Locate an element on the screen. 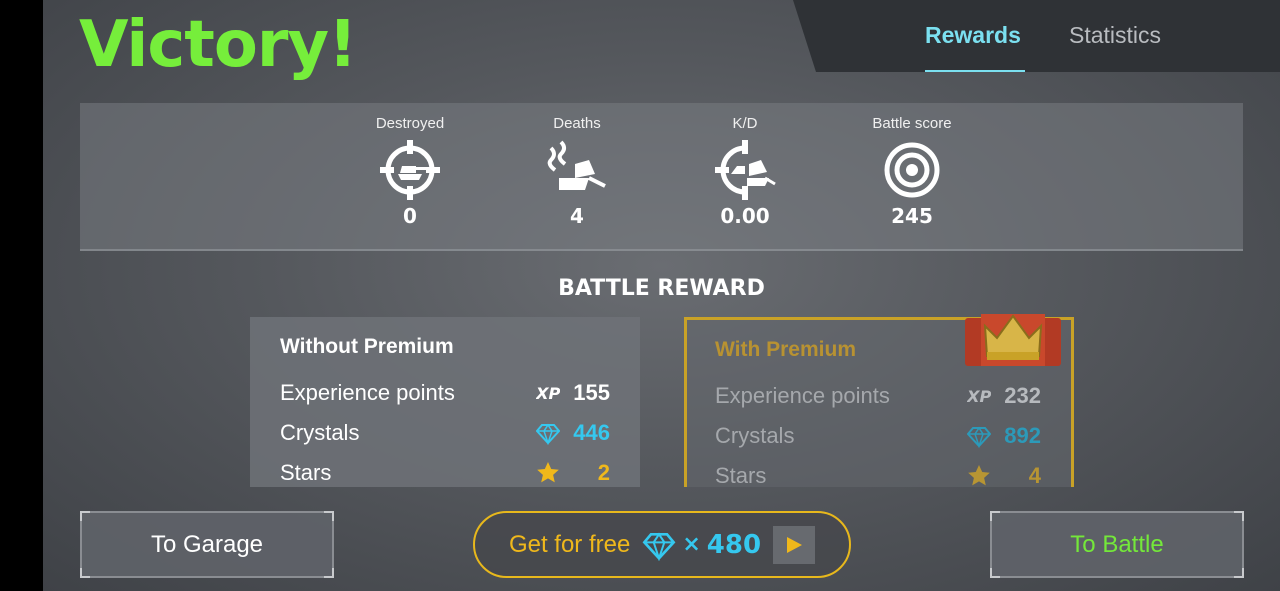  row-value: 446 is located at coordinates (591, 432).